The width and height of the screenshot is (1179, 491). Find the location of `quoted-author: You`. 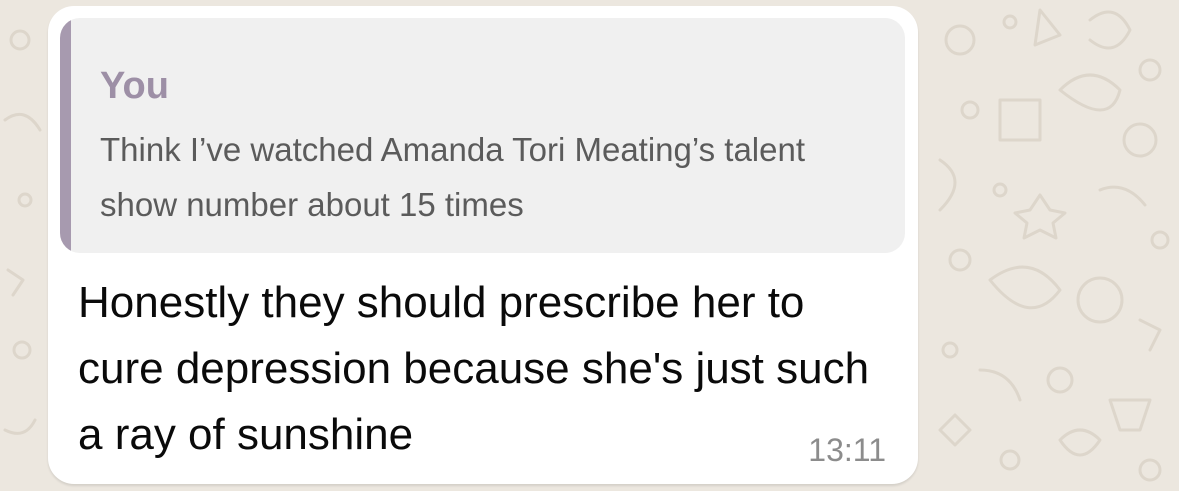

quoted-author: You is located at coordinates (134, 86).